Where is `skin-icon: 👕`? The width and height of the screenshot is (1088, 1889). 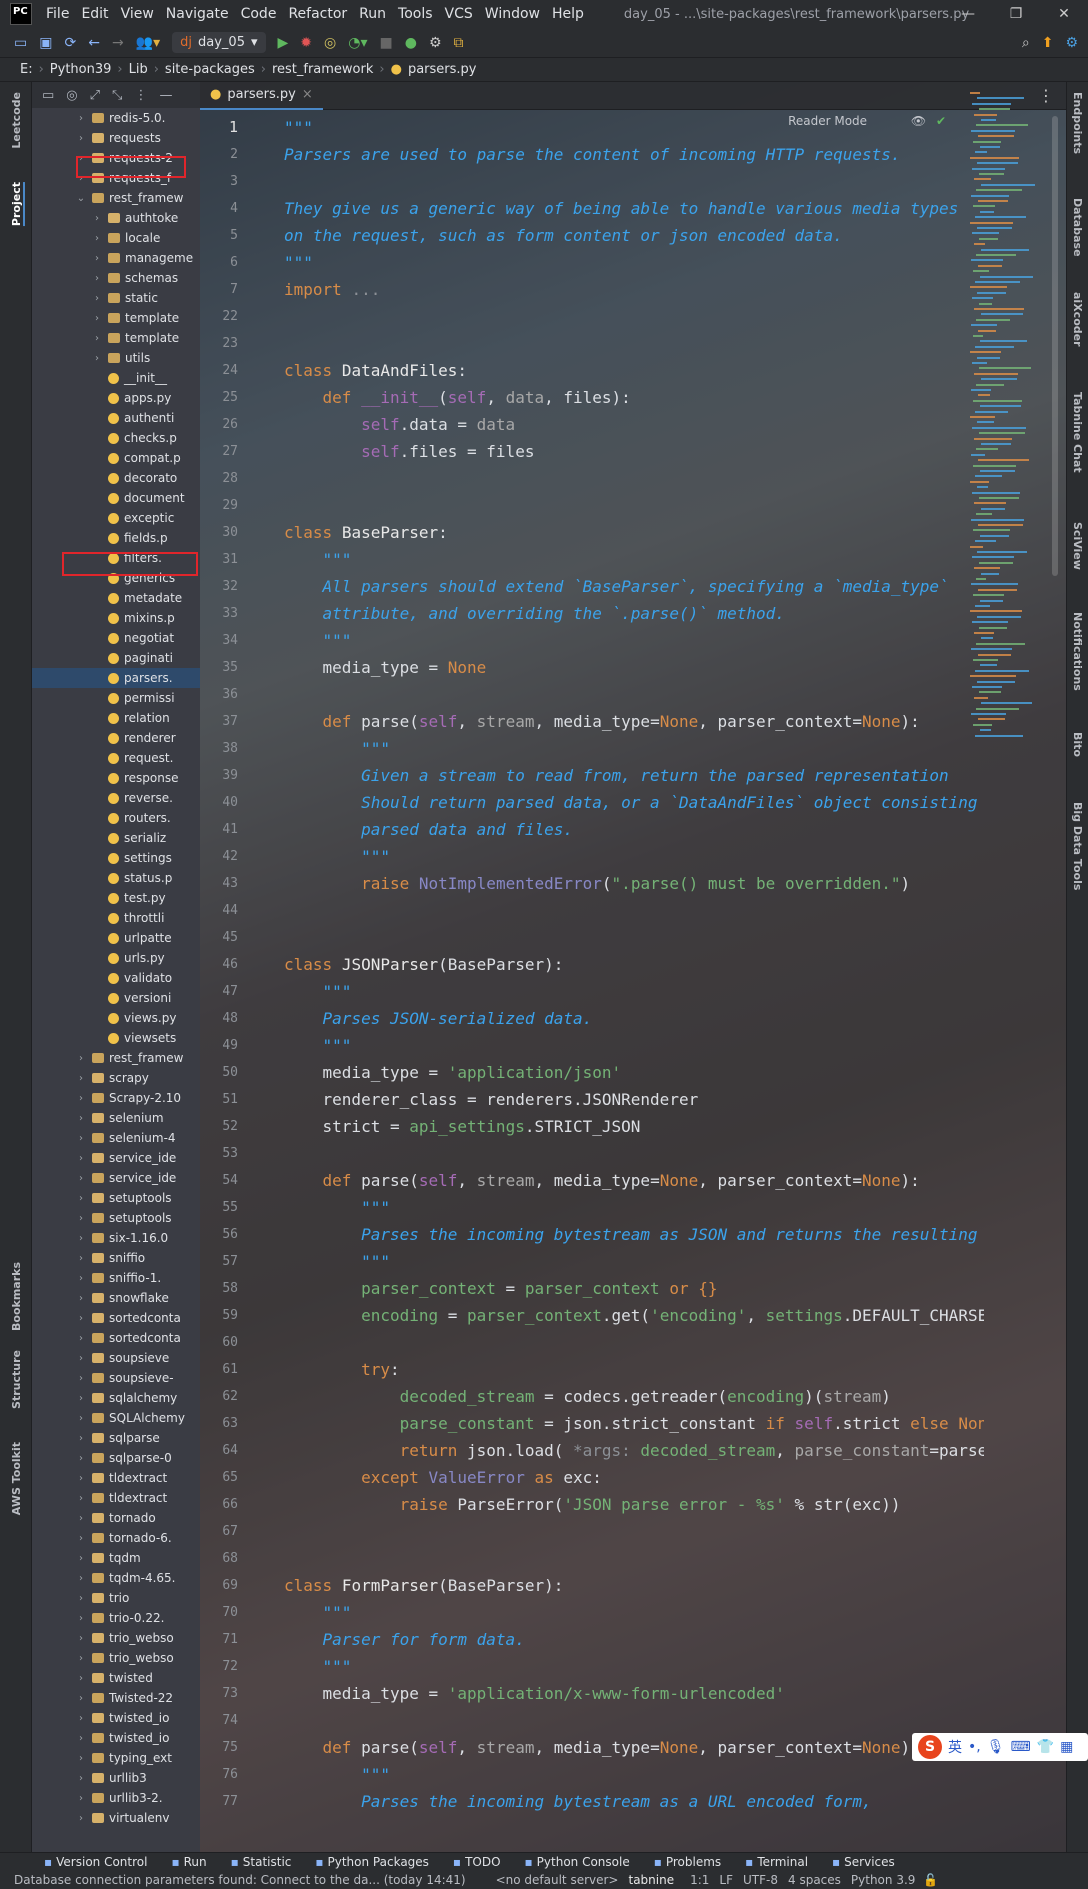 skin-icon: 👕 is located at coordinates (1045, 1747).